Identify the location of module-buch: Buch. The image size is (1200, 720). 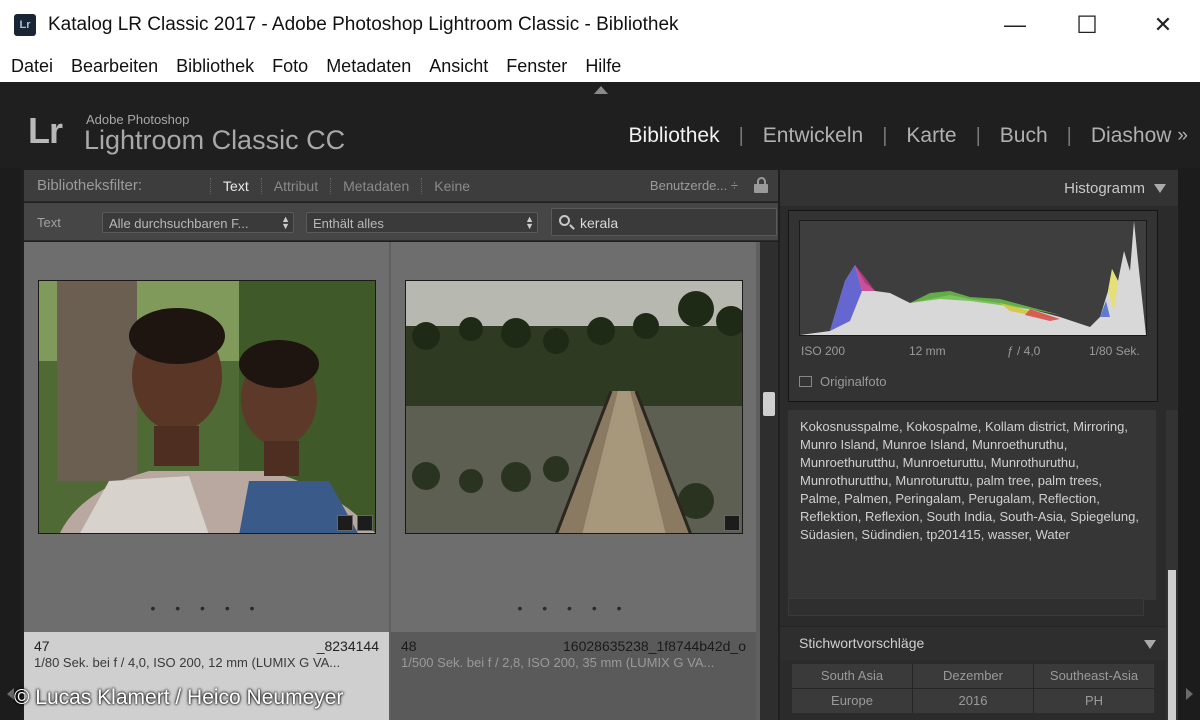
(1024, 136).